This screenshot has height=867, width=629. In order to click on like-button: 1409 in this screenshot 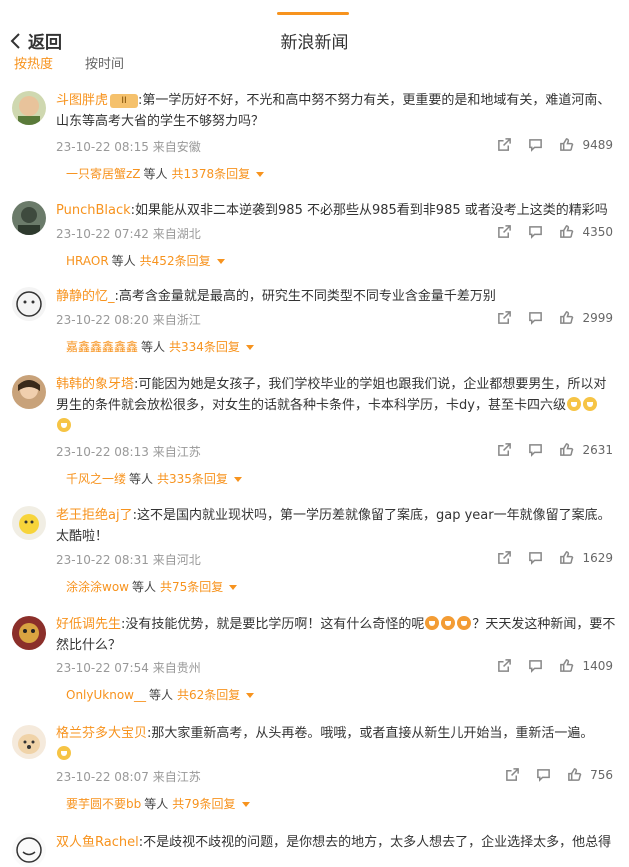, I will do `click(586, 665)`.